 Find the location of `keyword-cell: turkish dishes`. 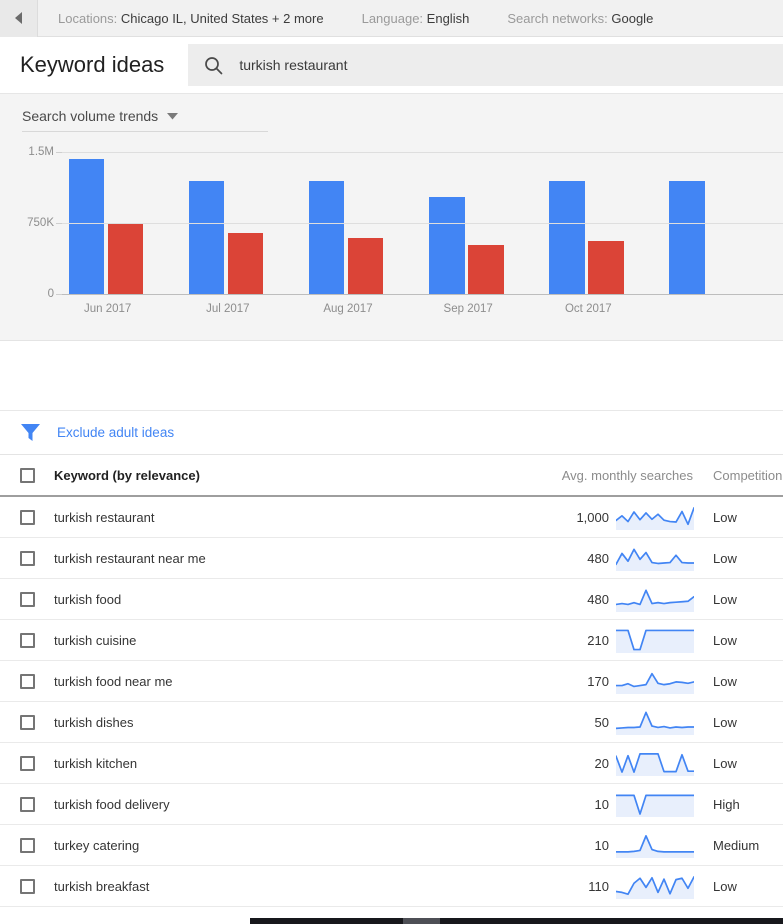

keyword-cell: turkish dishes is located at coordinates (290, 722).